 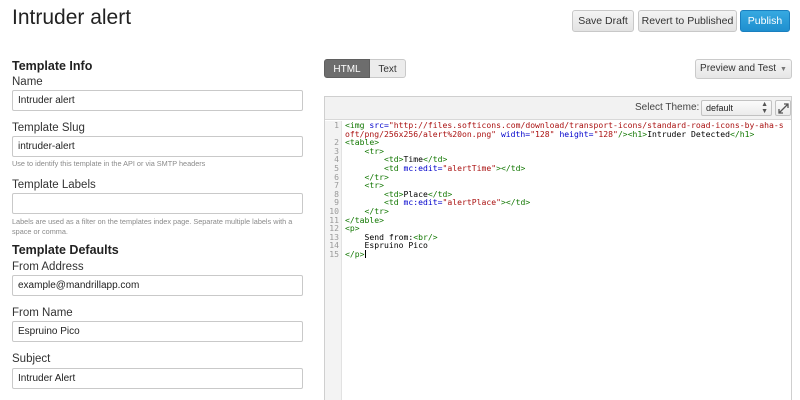 I want to click on subject-input, so click(x=157, y=378).